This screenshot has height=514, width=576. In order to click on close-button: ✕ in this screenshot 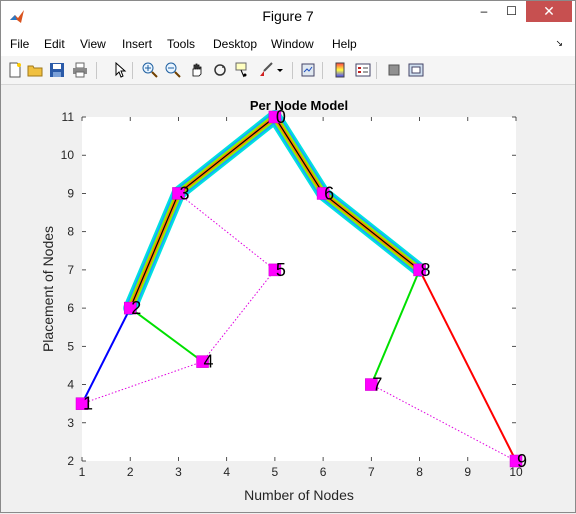, I will do `click(549, 11)`.